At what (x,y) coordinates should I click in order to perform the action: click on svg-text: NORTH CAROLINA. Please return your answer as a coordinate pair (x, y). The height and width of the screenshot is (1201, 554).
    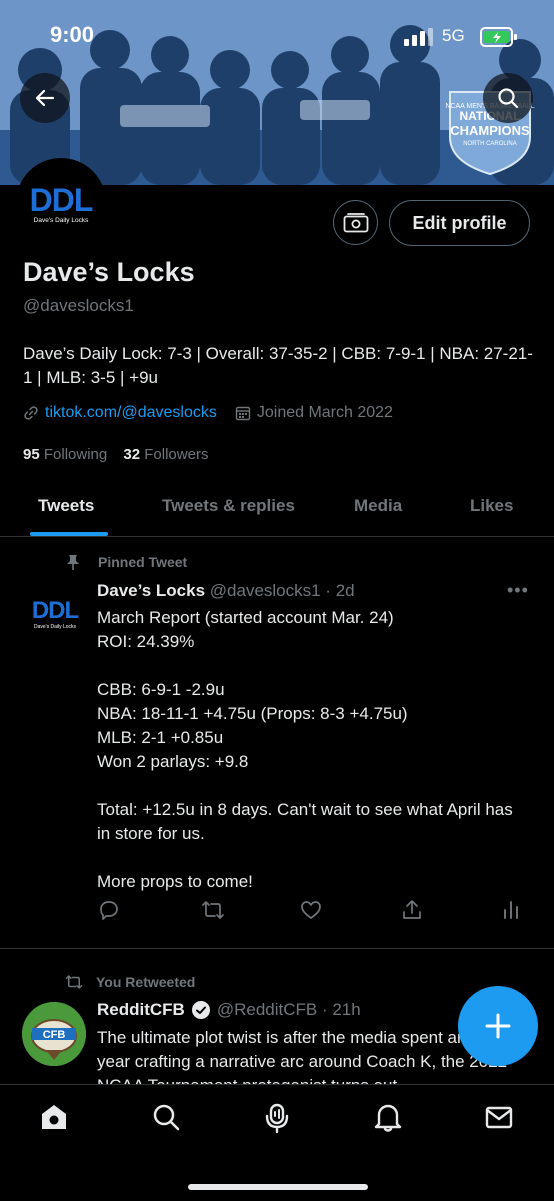
    Looking at the image, I should click on (490, 144).